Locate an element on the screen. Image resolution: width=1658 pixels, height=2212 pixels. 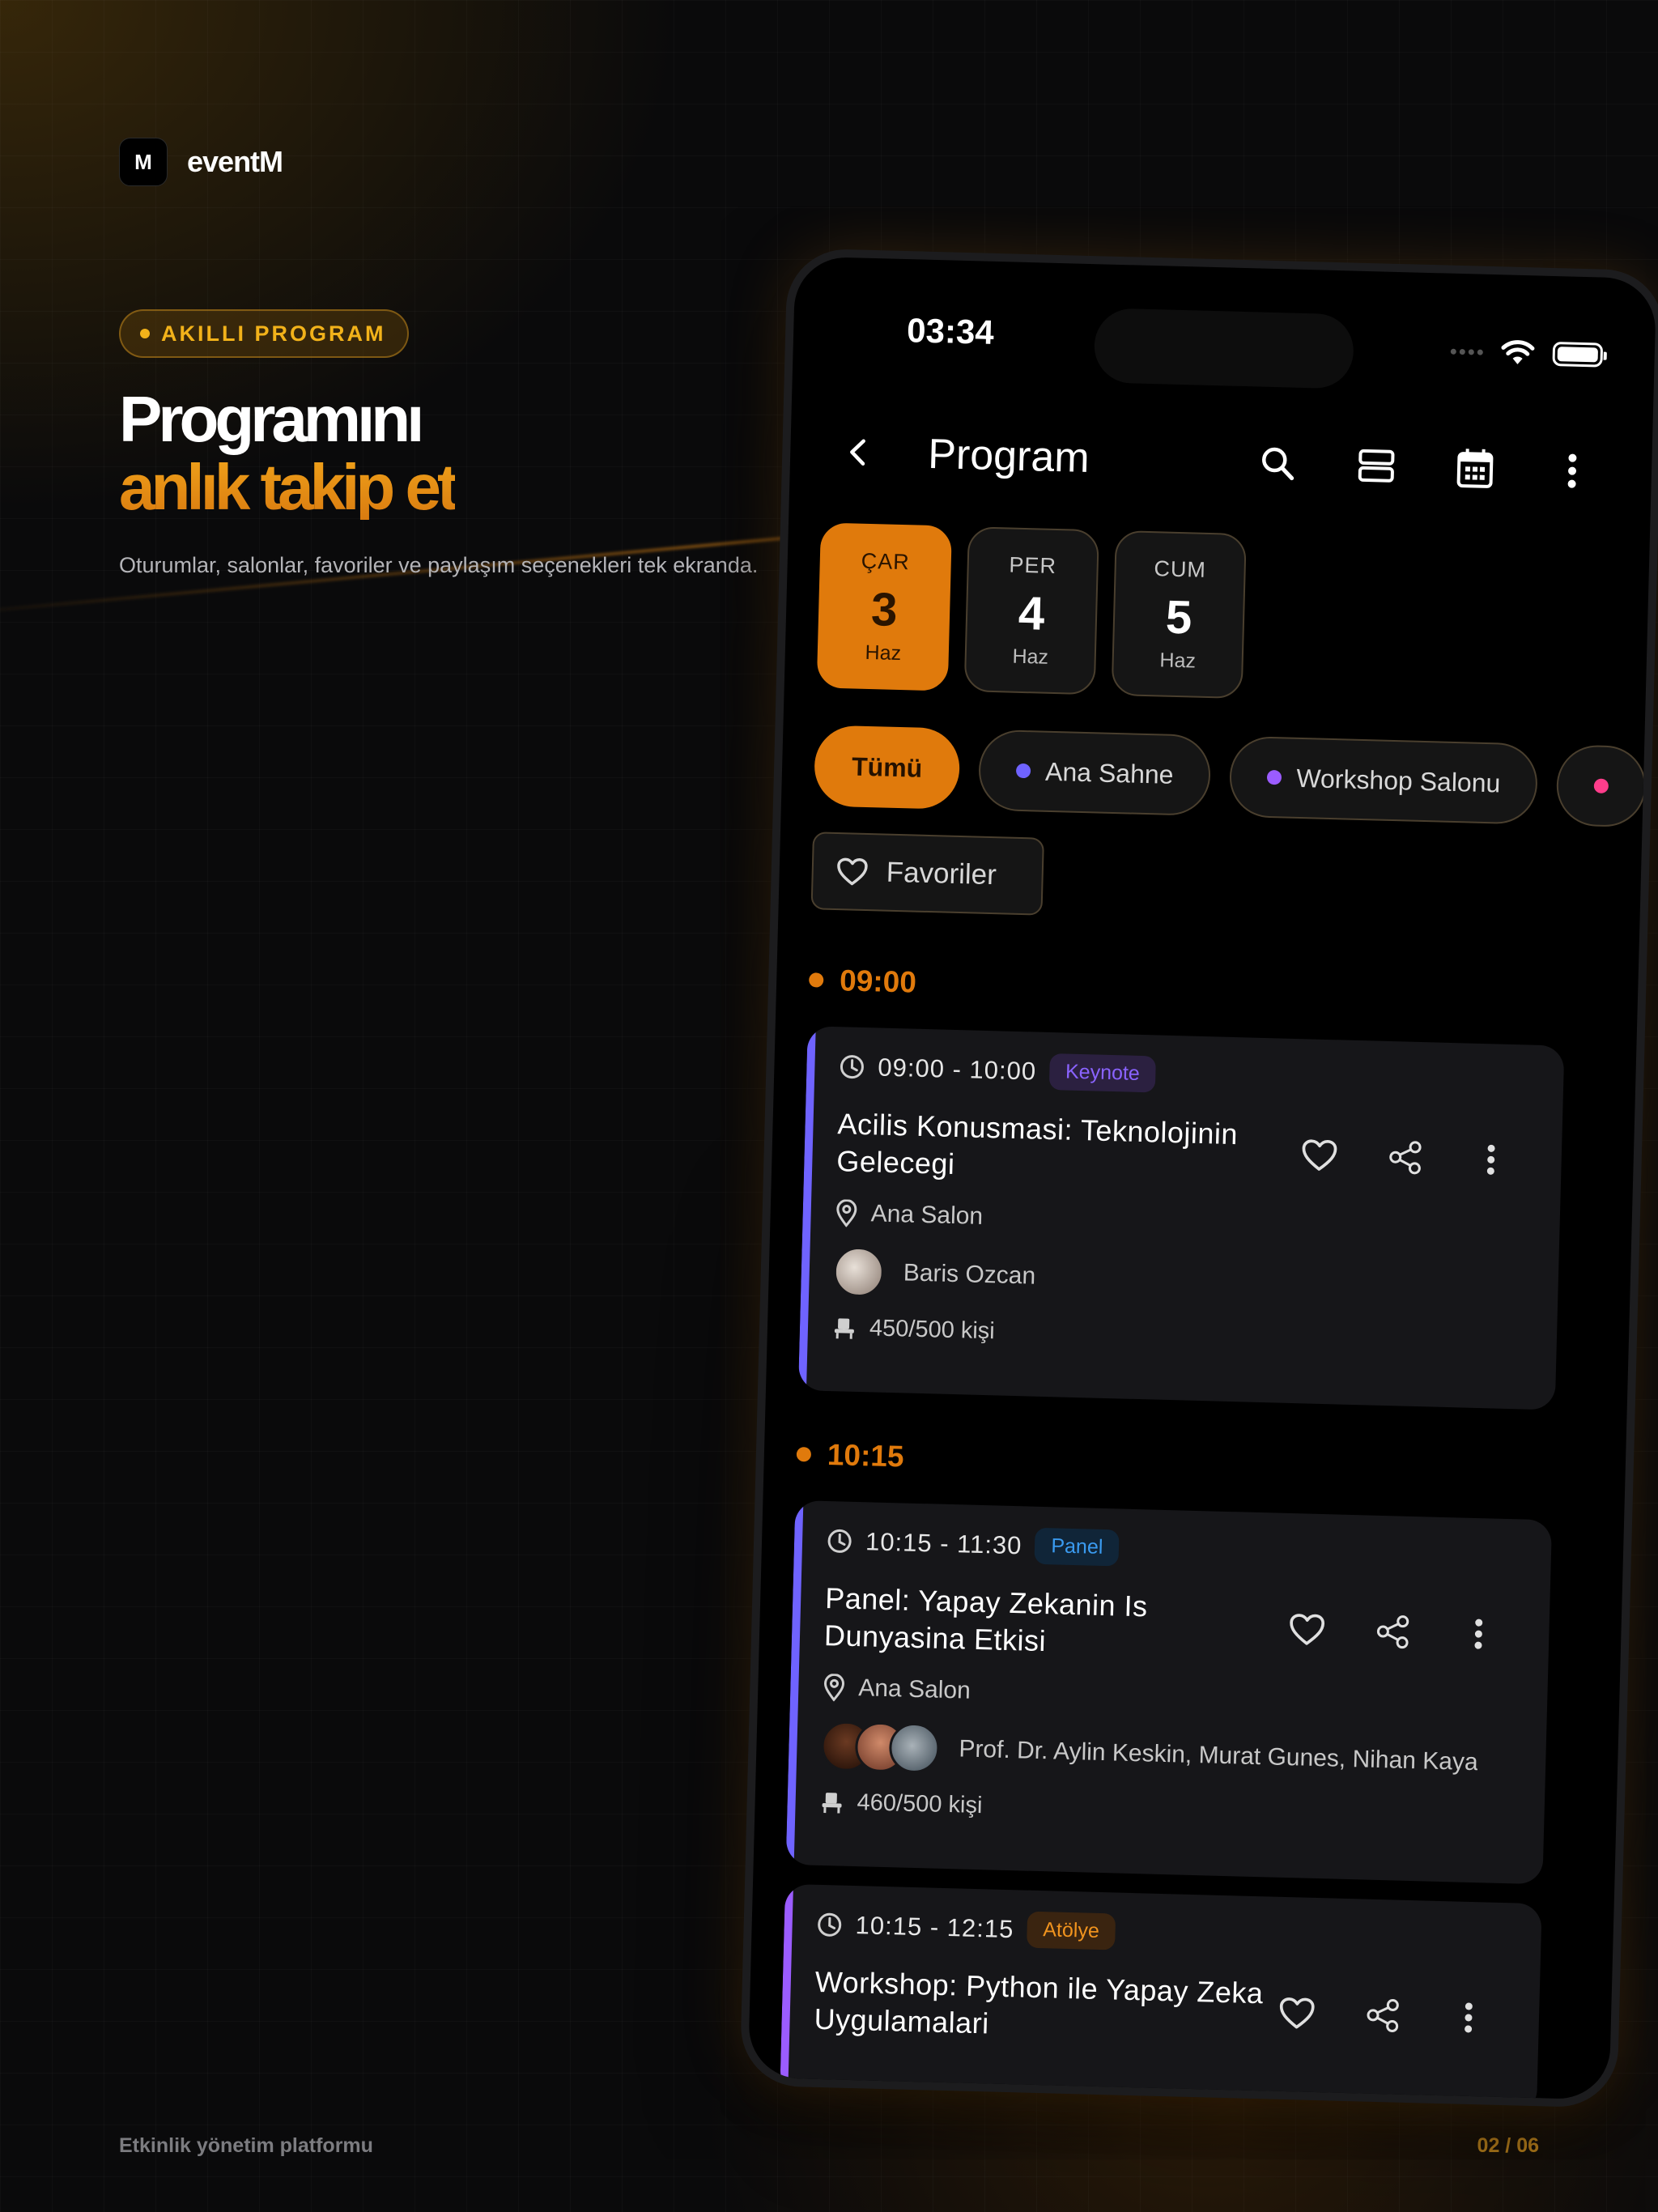
pill-dot is located at coordinates (145, 334).